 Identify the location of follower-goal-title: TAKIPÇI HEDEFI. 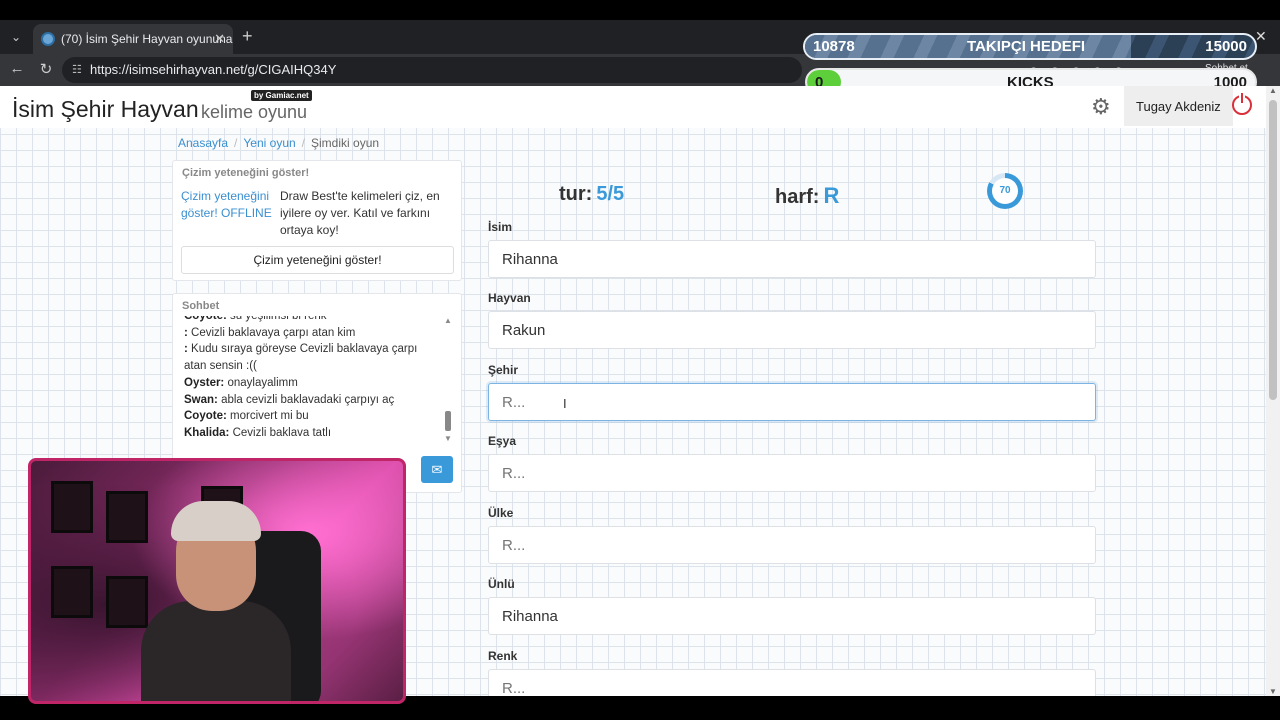
(1026, 46).